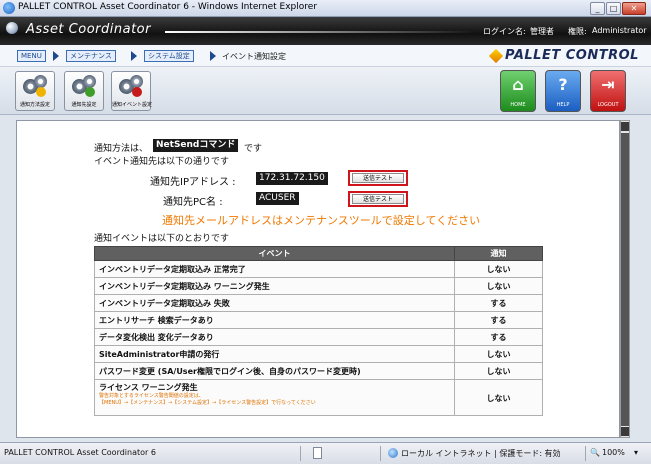 Image resolution: width=651 pixels, height=464 pixels. What do you see at coordinates (274, 269) in the screenshot?
I see `event-name: インベントリデータ定期取込み 正常完了` at bounding box center [274, 269].